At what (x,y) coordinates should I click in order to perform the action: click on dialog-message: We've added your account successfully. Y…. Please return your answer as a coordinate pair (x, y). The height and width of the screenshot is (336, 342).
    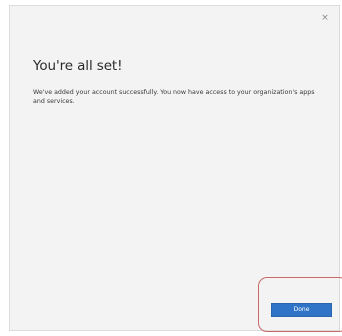
    Looking at the image, I should click on (174, 97).